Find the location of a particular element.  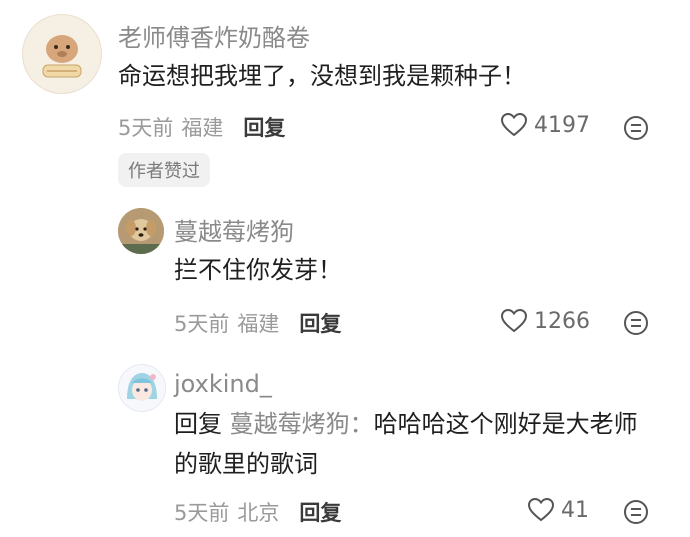

like-button: 4197 is located at coordinates (545, 125).